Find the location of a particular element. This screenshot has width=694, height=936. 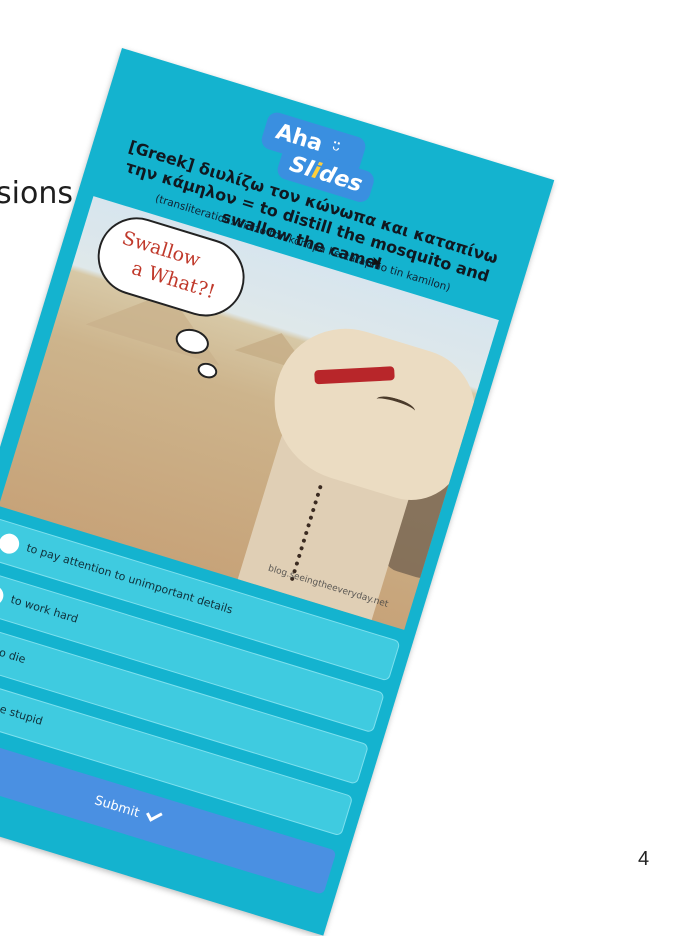

checkmark-icon is located at coordinates (154, 814).